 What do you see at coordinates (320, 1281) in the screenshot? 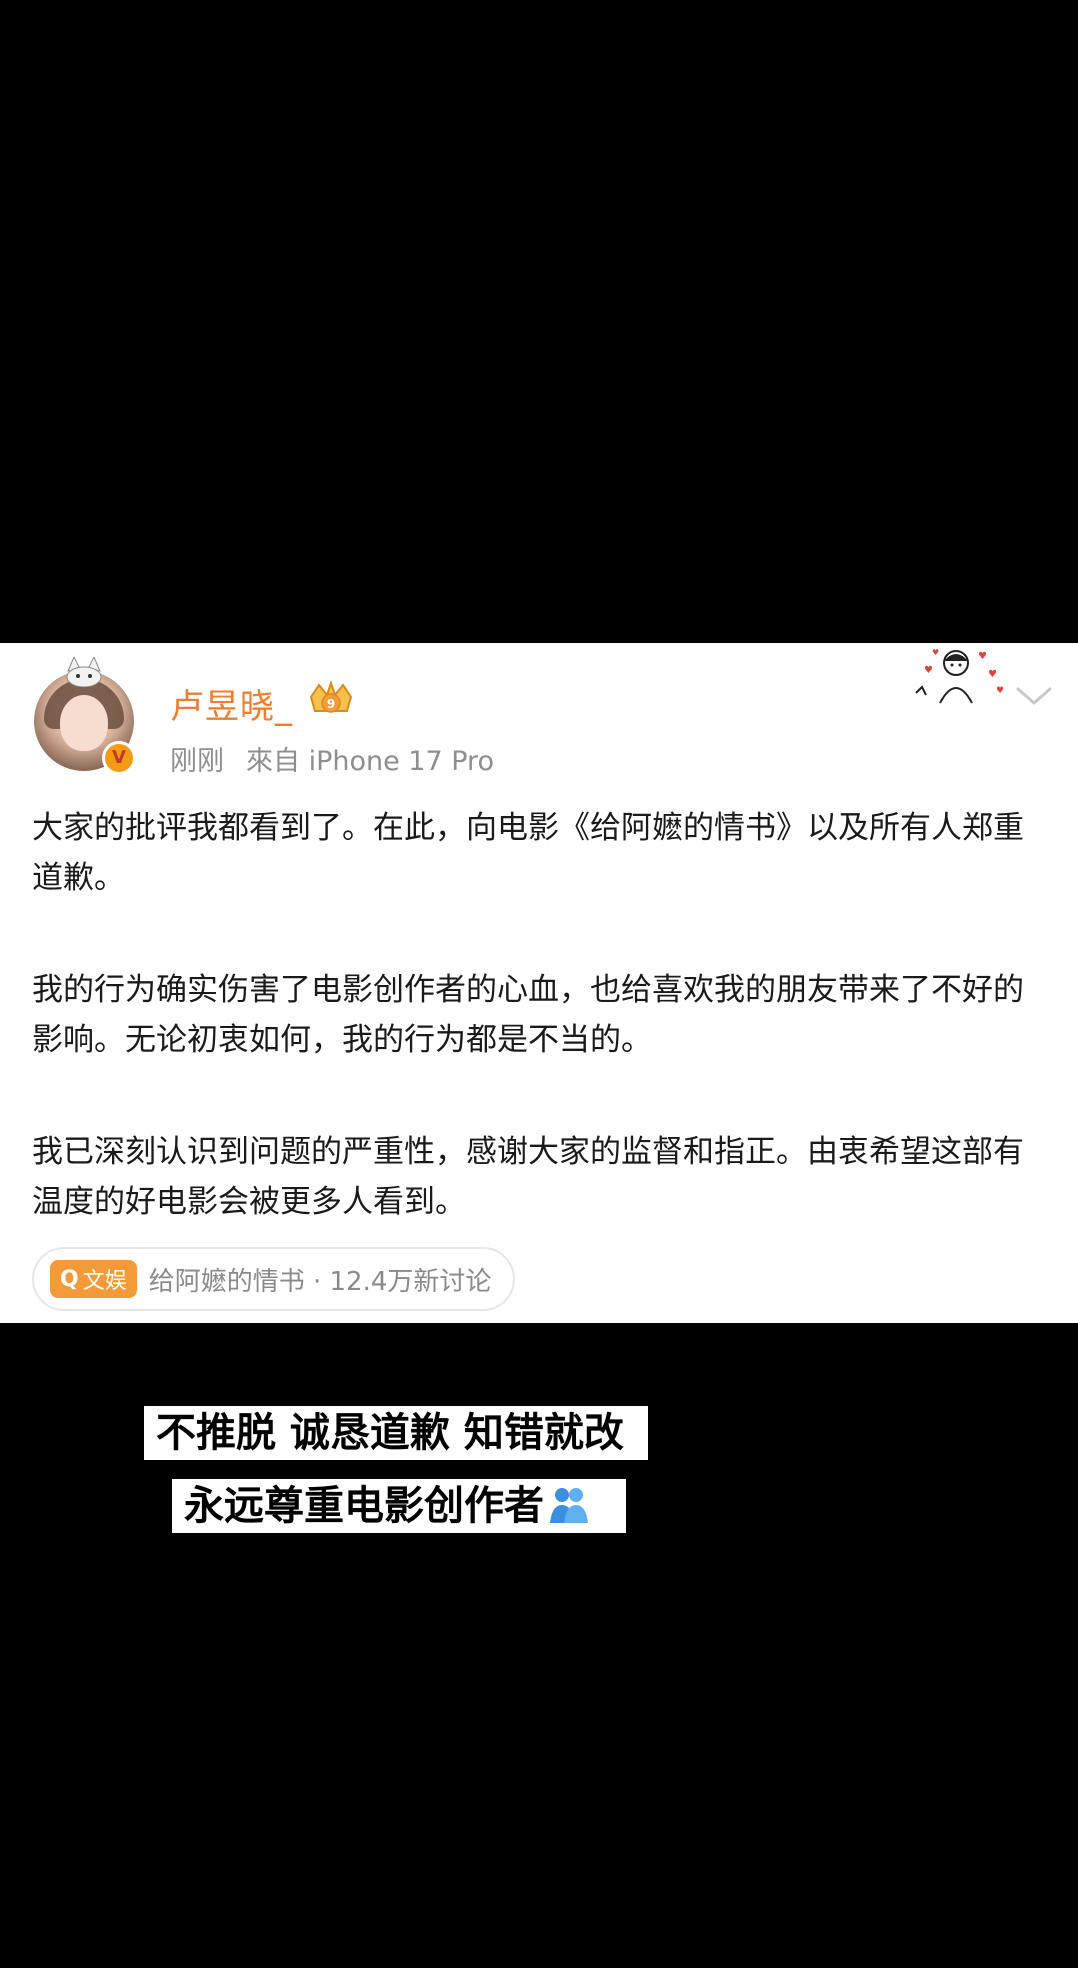
I see `topic-text: 给阿嬷的情书 · 12.4万新讨论` at bounding box center [320, 1281].